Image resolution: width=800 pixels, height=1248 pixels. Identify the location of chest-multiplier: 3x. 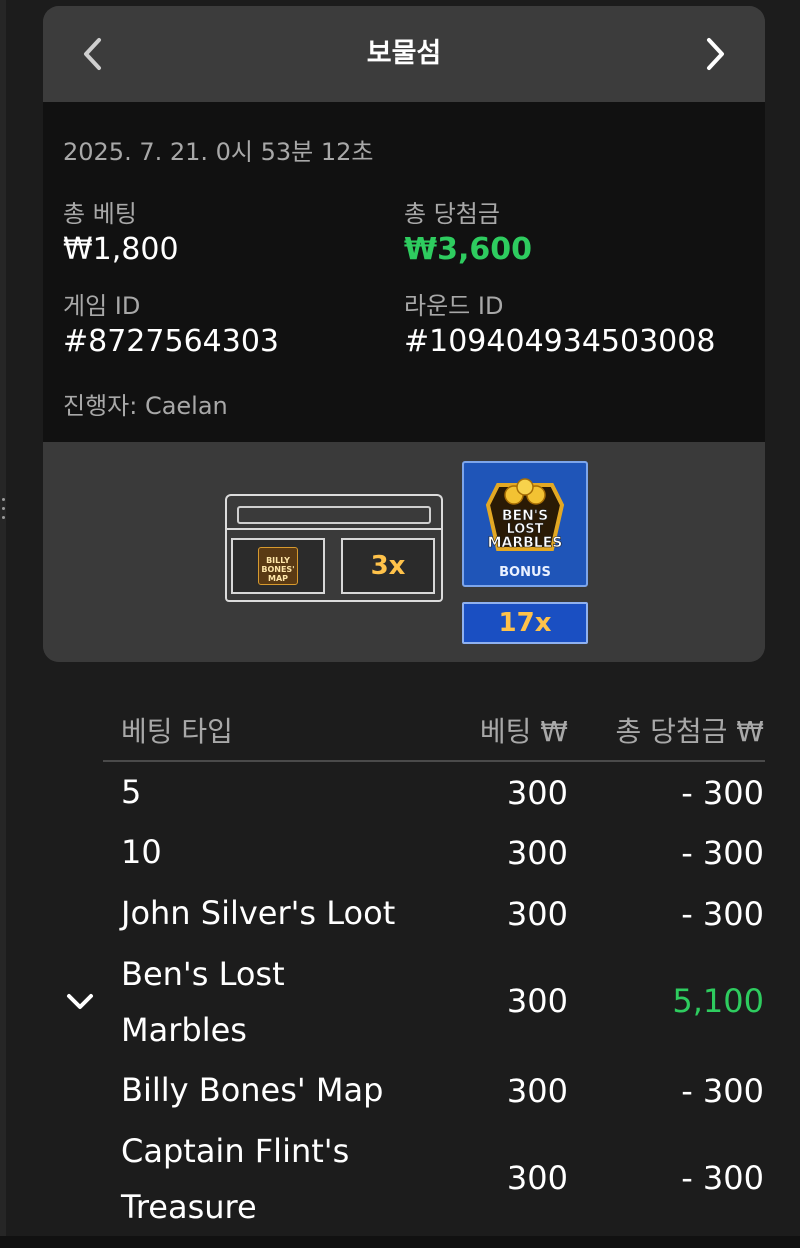
(388, 566).